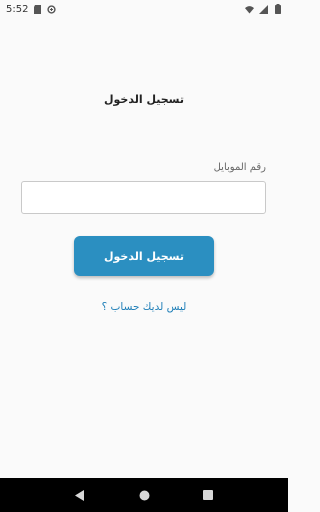 The image size is (320, 512). I want to click on battery-icon, so click(277, 9).